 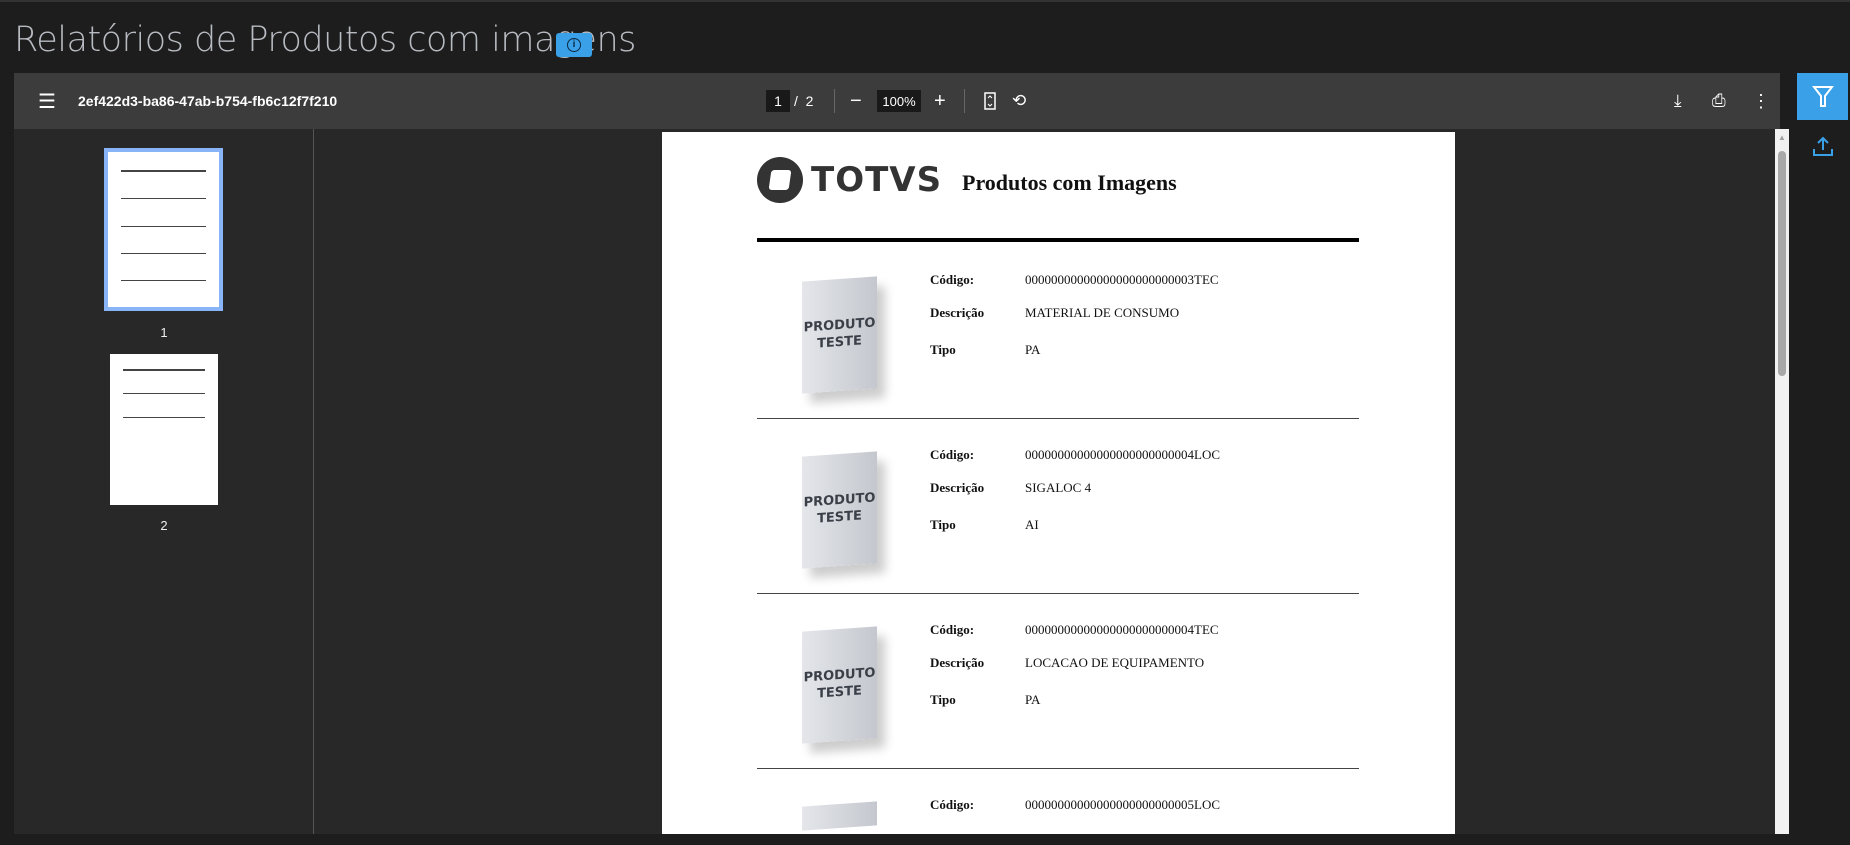 I want to click on code-value: 00000000000000000000000003TEC, so click(x=1122, y=279).